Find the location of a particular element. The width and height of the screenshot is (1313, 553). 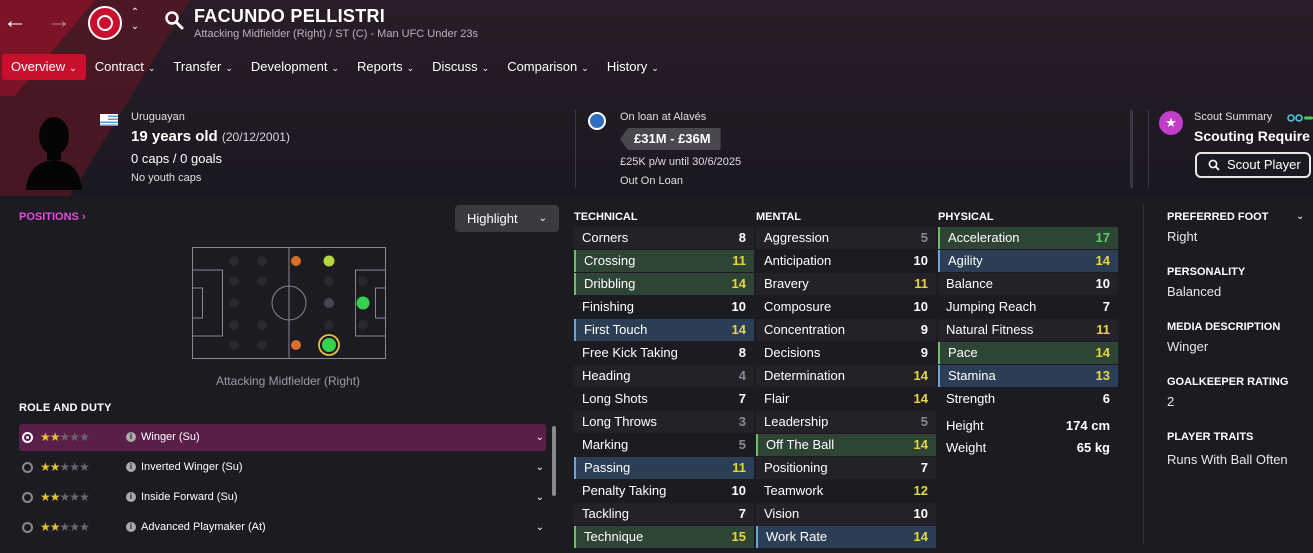

attribute-row: Acceleration 17 is located at coordinates (1028, 238).